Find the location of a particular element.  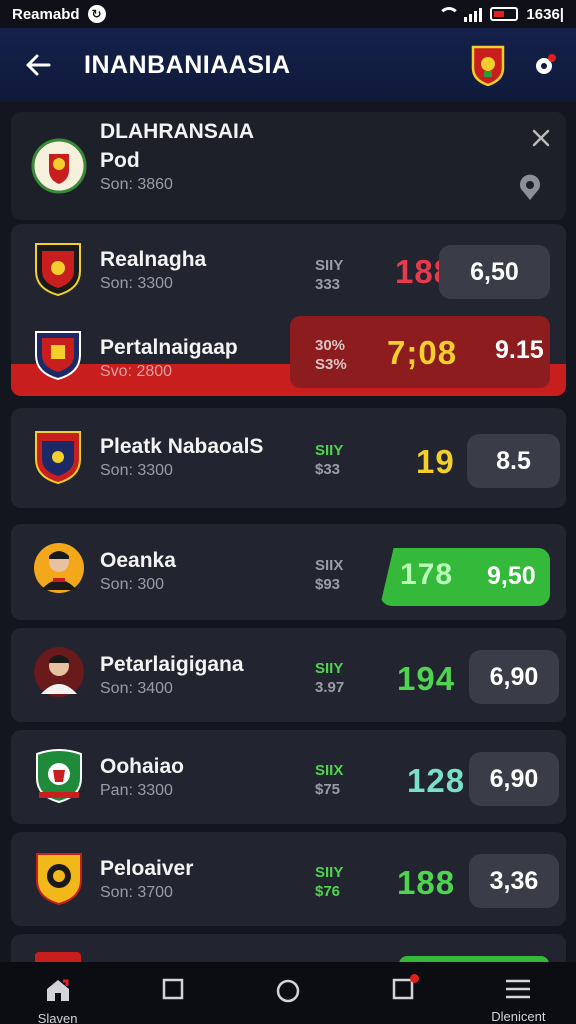

close-icon is located at coordinates (541, 138).